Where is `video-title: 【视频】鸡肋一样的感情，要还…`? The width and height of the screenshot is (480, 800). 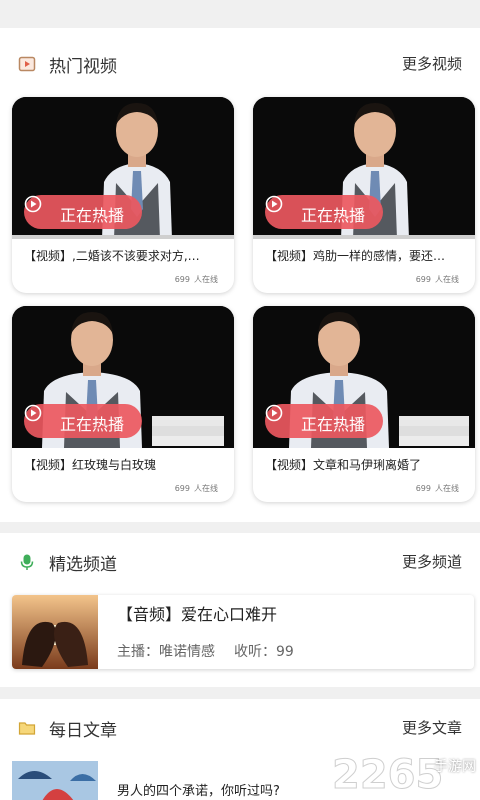
video-title: 【视频】鸡肋一样的感情，要还… is located at coordinates (355, 256).